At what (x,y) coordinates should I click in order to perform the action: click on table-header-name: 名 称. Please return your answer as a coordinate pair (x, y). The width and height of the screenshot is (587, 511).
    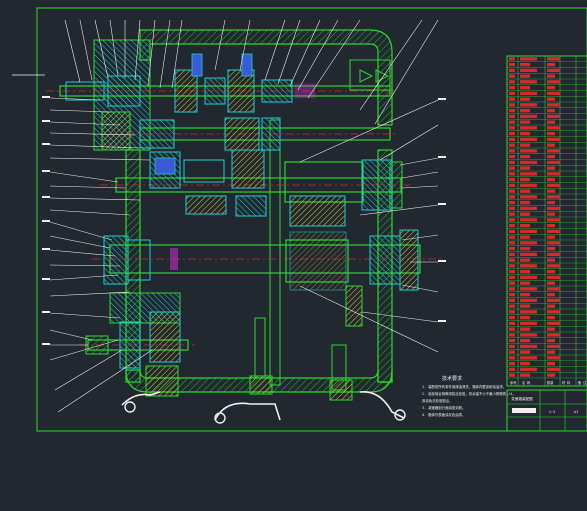
    Looking at the image, I should click on (526, 382).